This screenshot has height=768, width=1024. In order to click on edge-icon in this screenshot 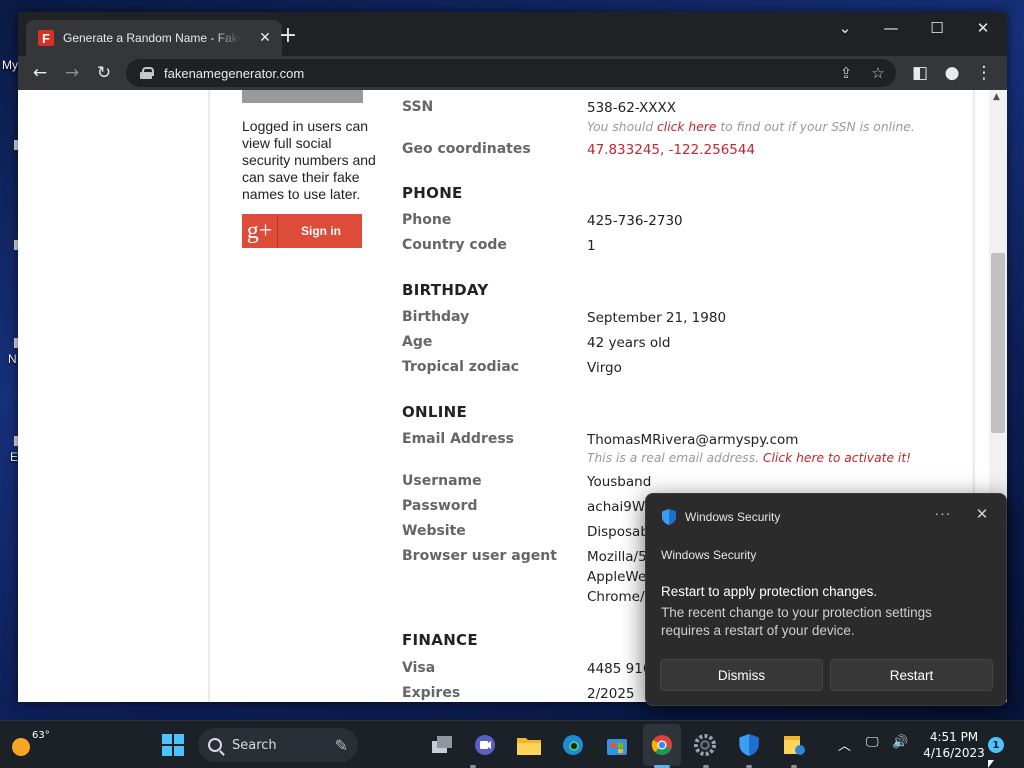, I will do `click(573, 745)`.